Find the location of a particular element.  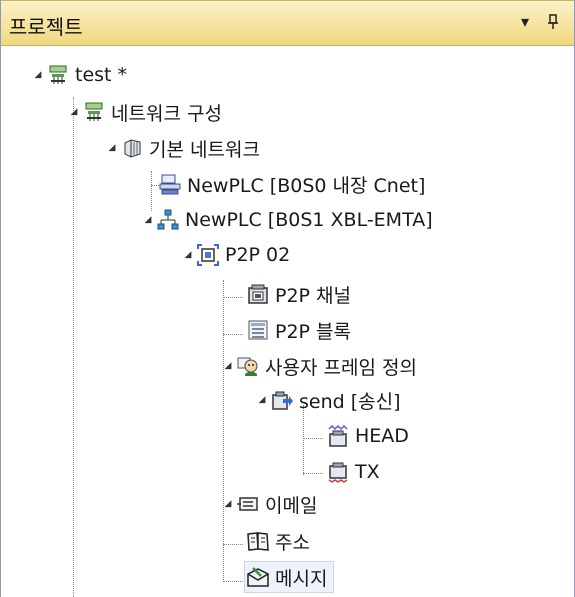

tree-node-label: TX is located at coordinates (367, 472).